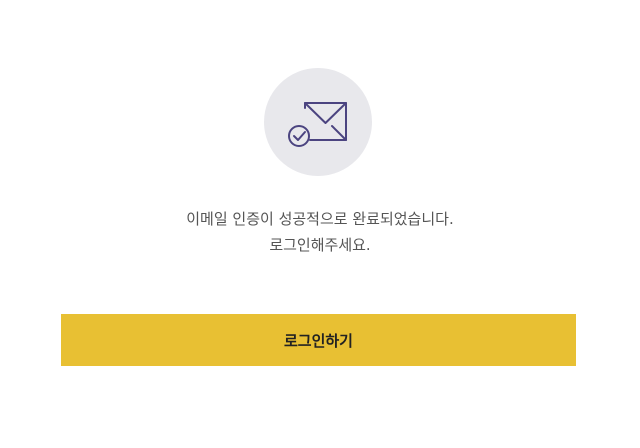 Image resolution: width=640 pixels, height=448 pixels. What do you see at coordinates (318, 340) in the screenshot?
I see `login-button: 로그인하기` at bounding box center [318, 340].